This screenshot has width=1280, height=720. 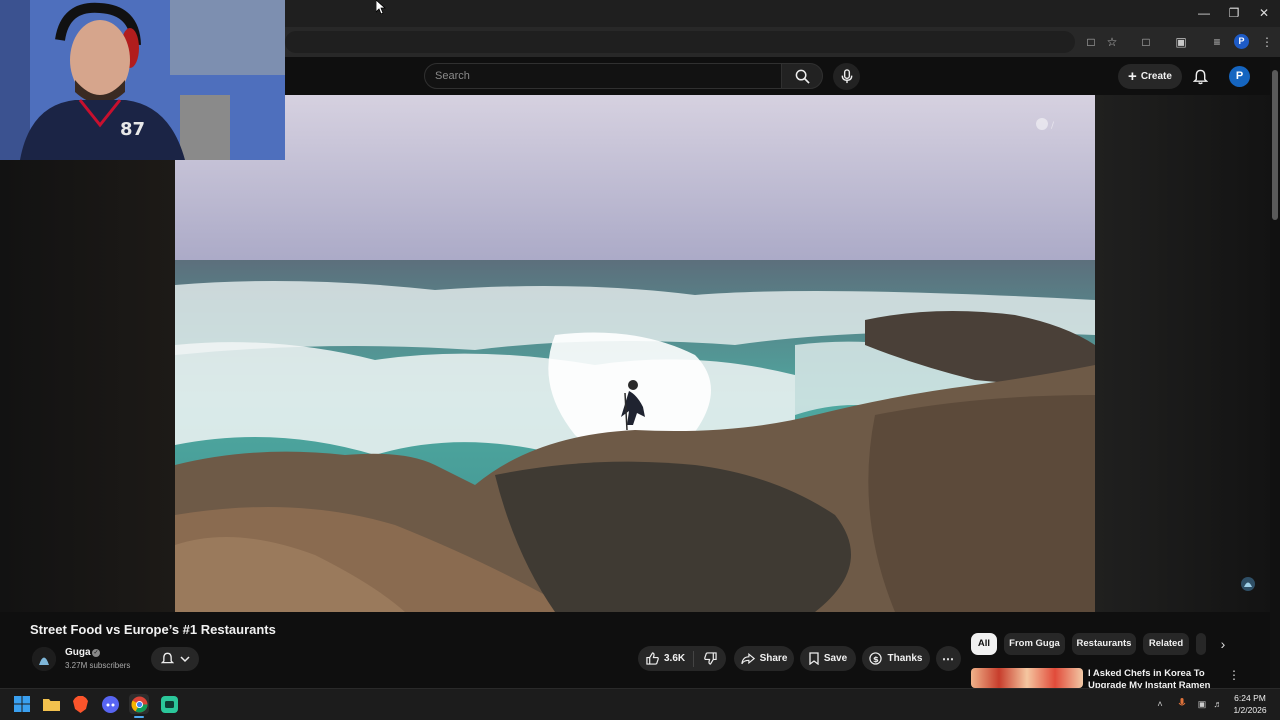 I want to click on dislike-icon, so click(x=710, y=658).